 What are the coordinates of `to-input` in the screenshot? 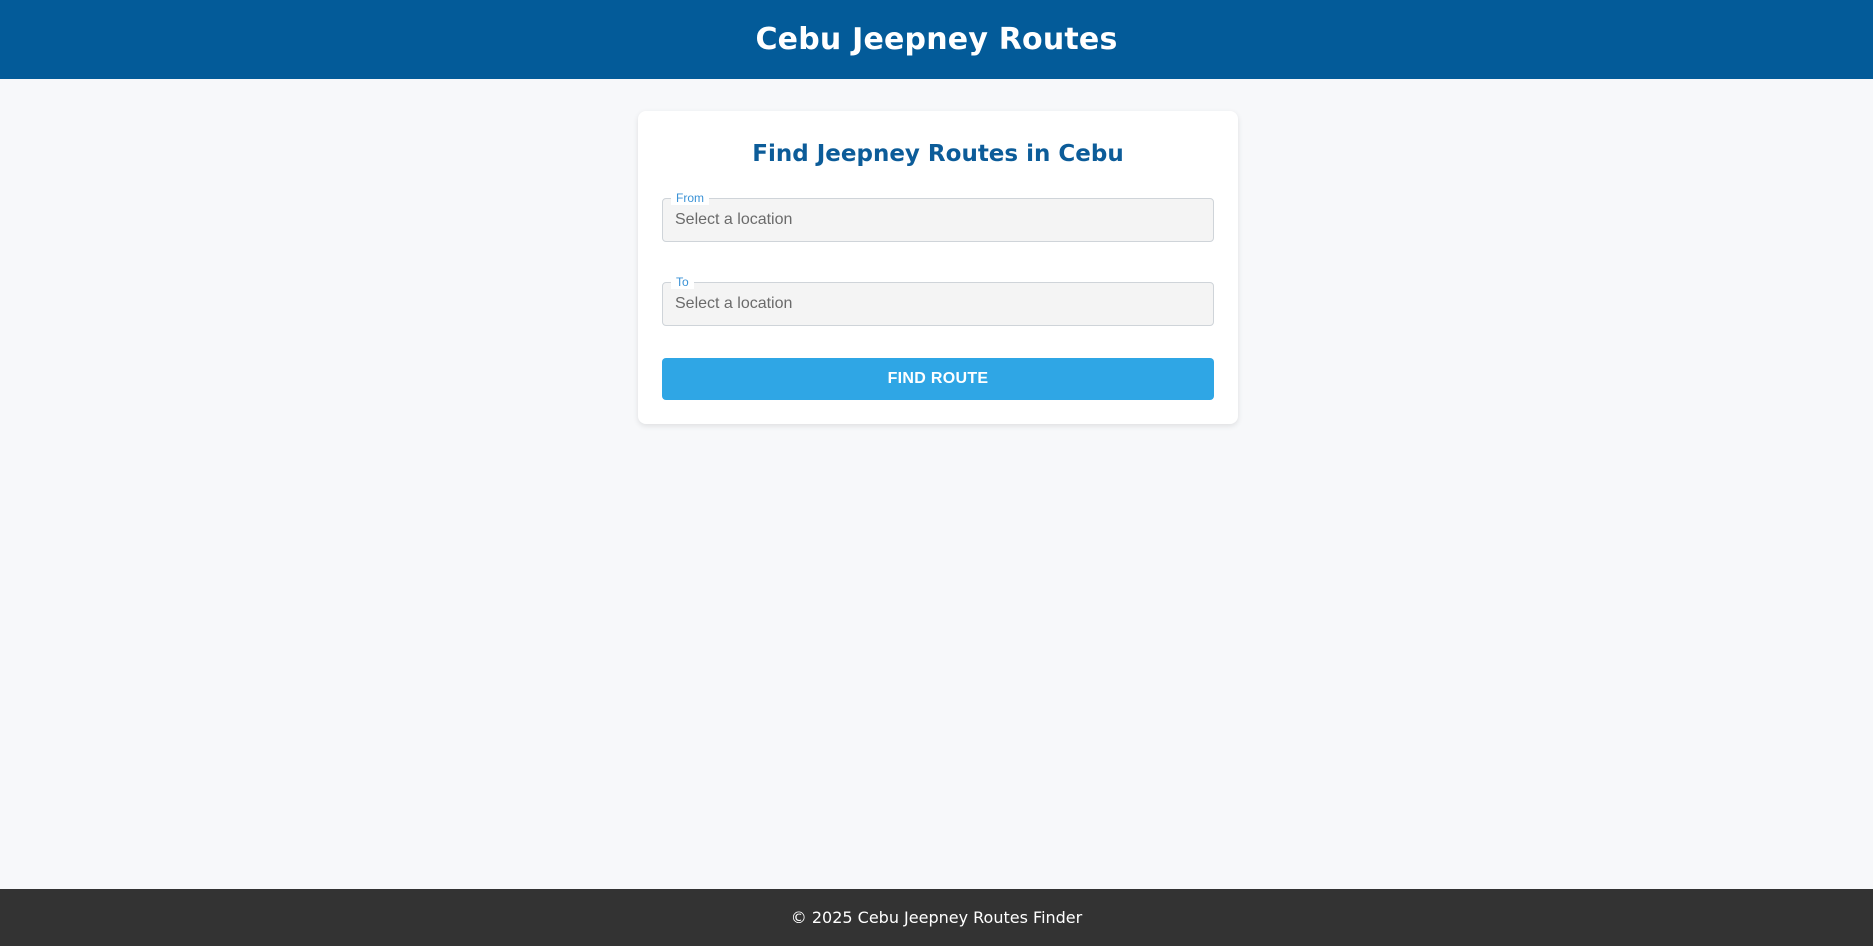 It's located at (938, 304).